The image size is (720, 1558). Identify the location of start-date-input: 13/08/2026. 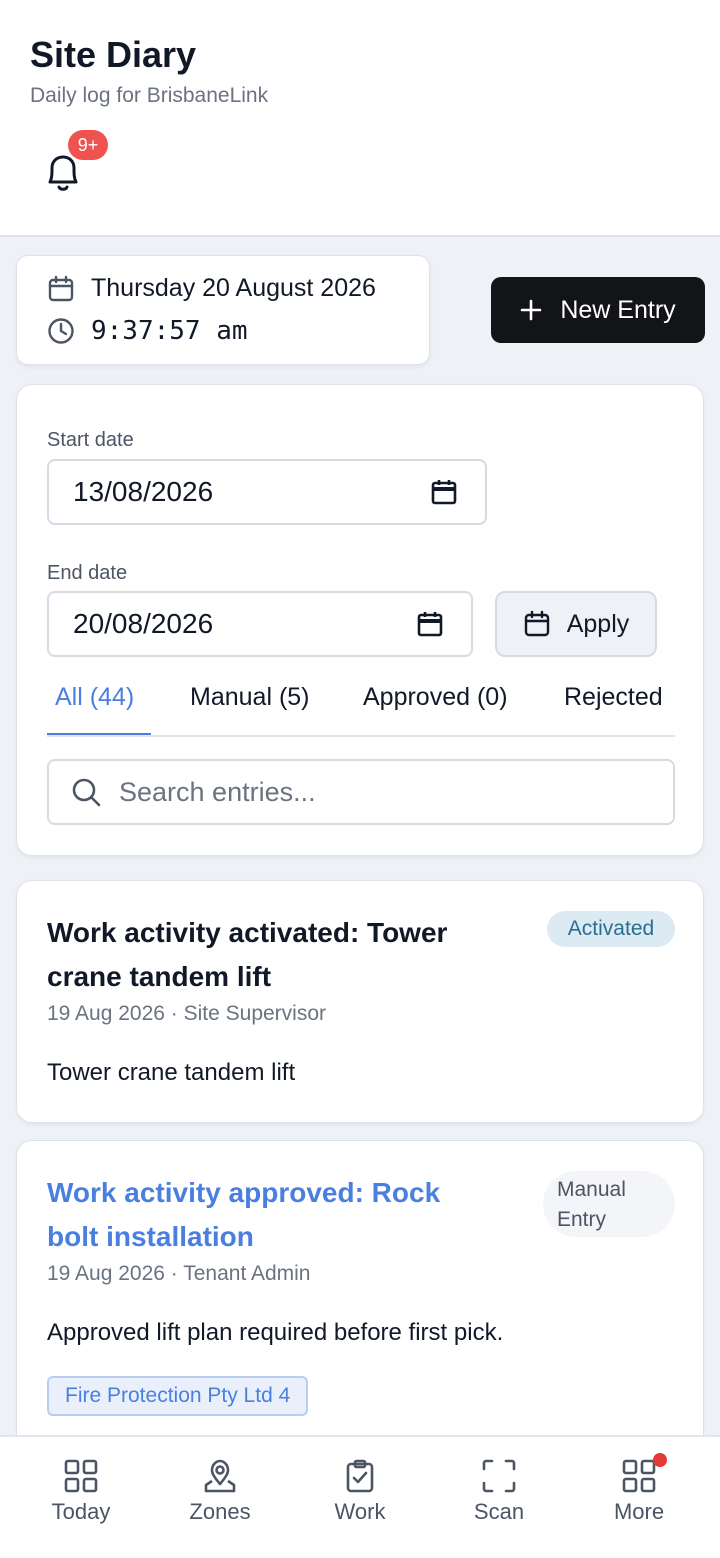
(267, 492).